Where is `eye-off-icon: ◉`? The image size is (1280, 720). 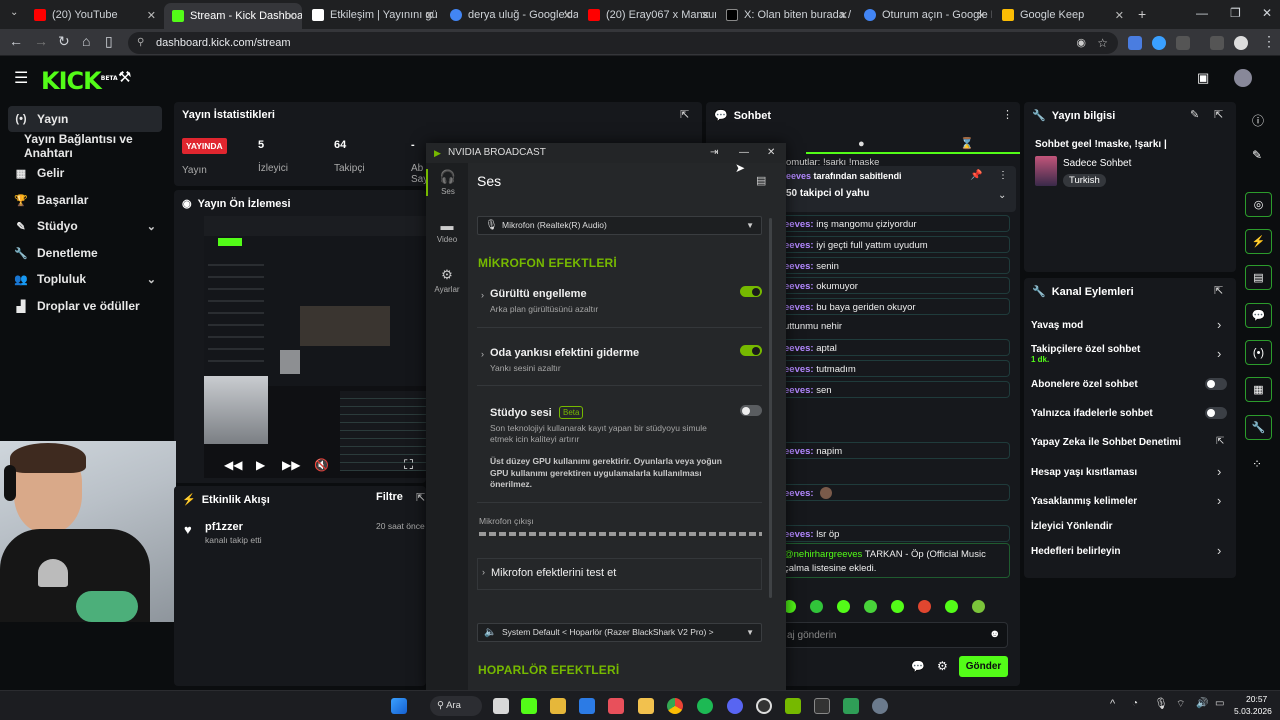
eye-off-icon: ◉ is located at coordinates (1081, 43).